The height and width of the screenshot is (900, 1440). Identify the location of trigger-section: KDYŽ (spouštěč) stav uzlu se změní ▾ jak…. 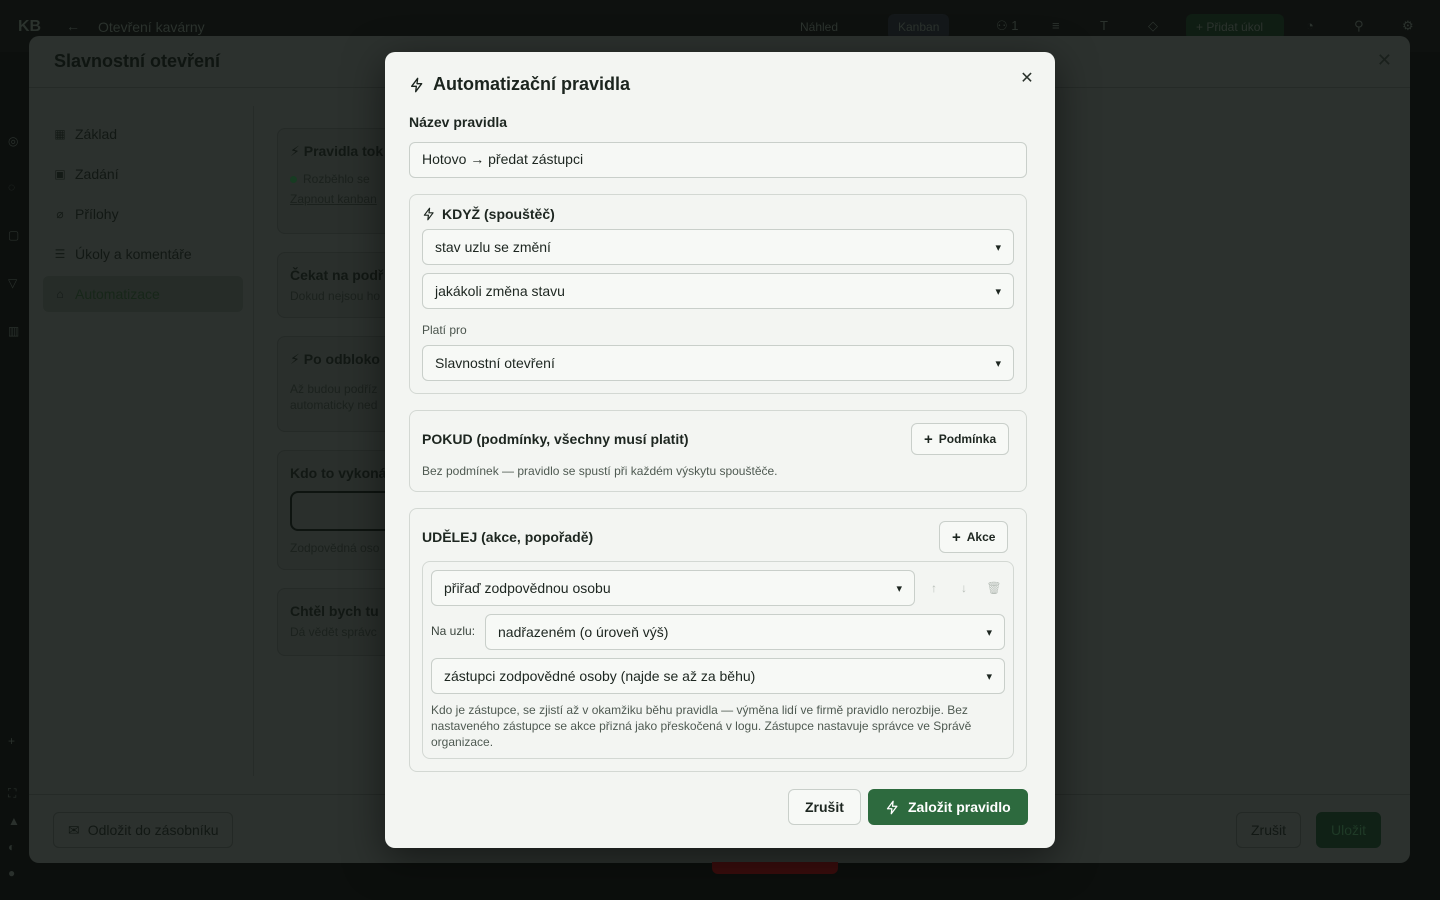
(718, 294).